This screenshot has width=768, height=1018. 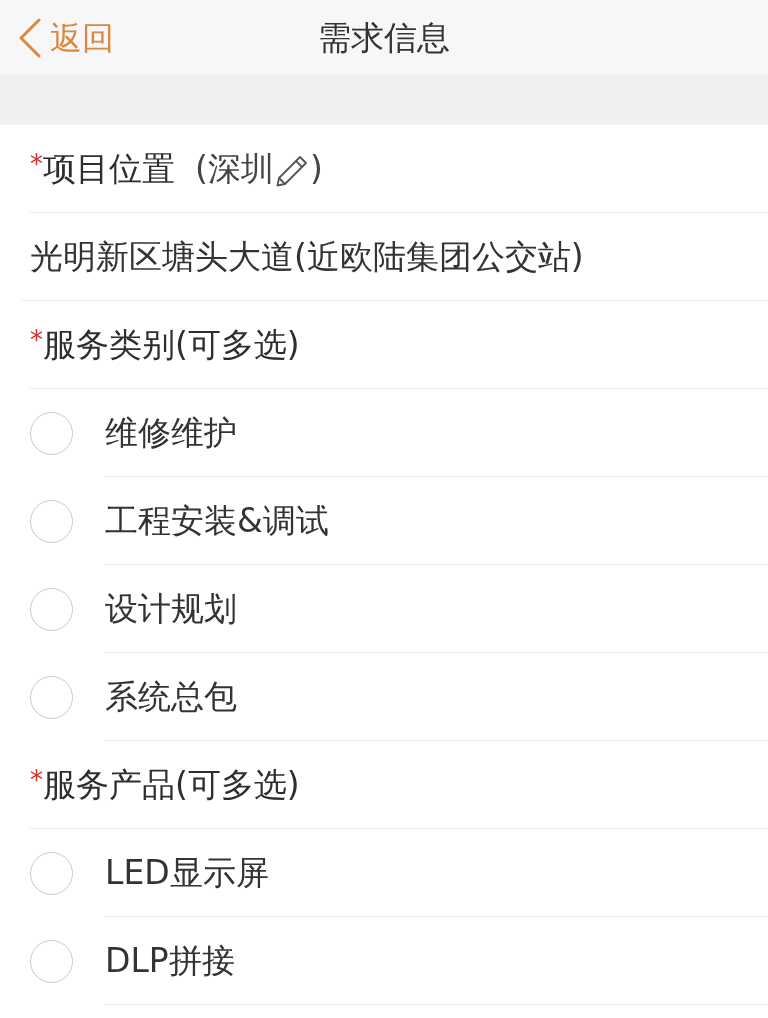 I want to click on option-label: LED显示屏, so click(x=187, y=872).